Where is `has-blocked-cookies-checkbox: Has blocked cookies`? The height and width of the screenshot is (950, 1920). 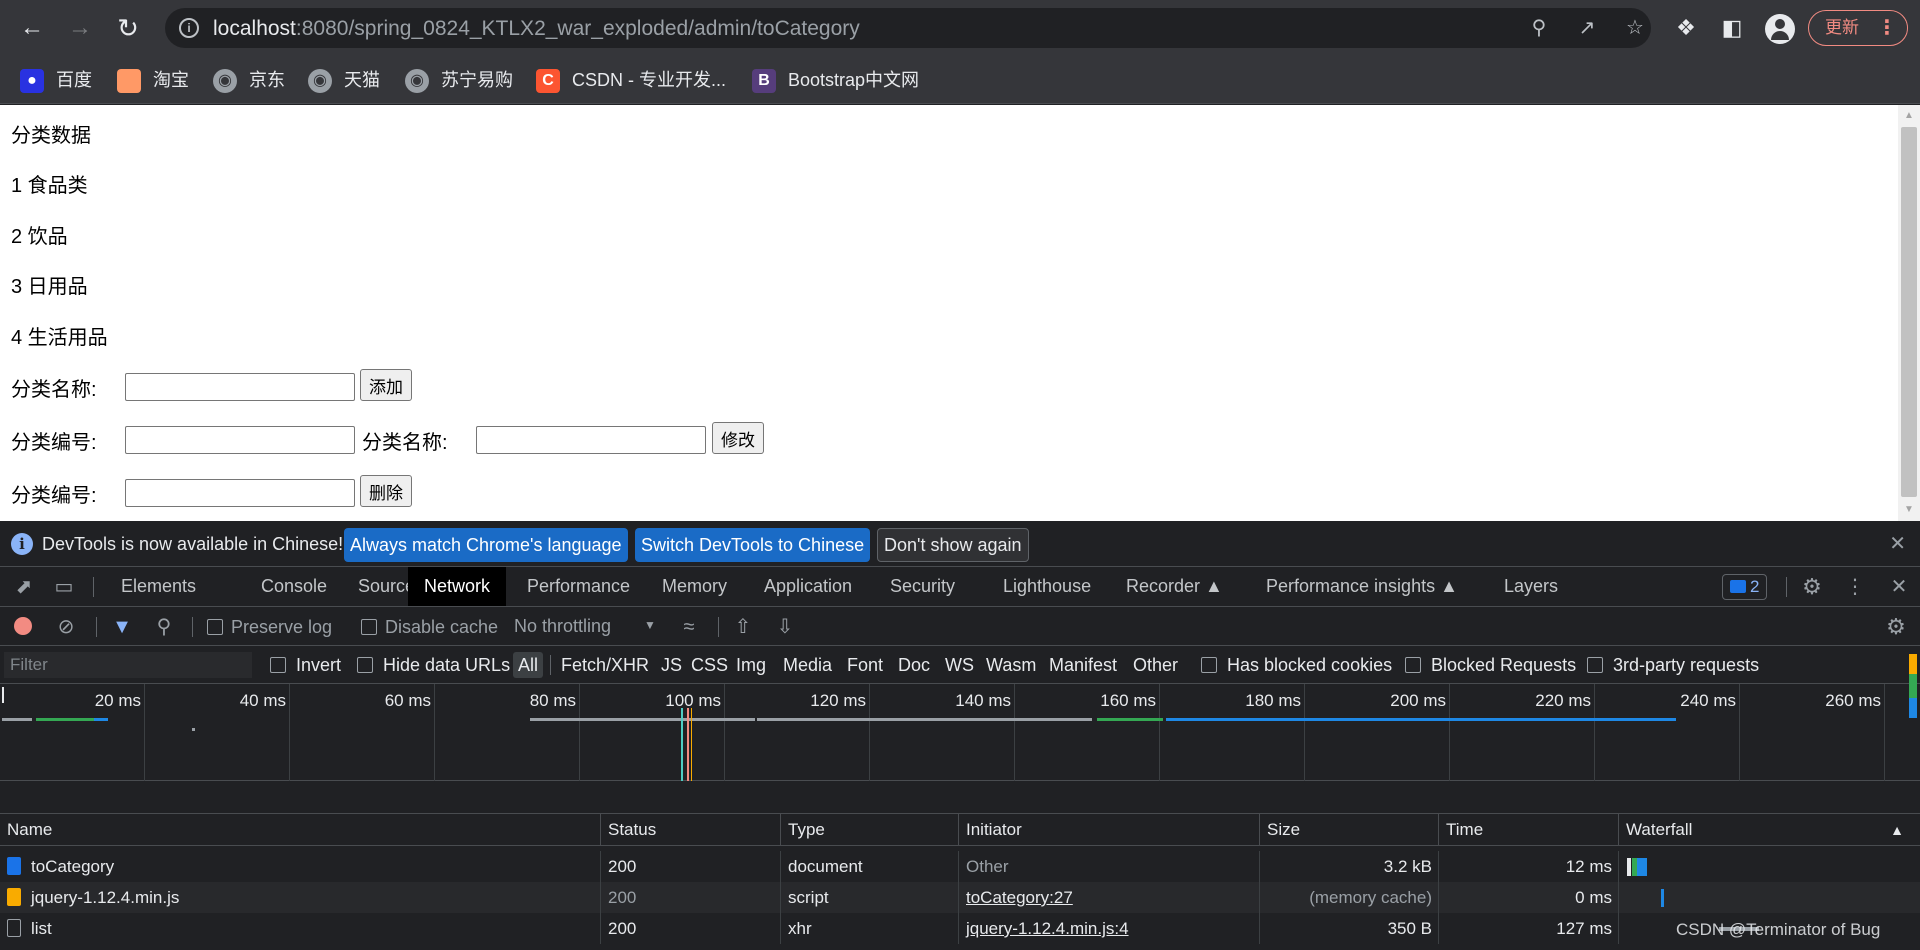
has-blocked-cookies-checkbox: Has blocked cookies is located at coordinates (1296, 665).